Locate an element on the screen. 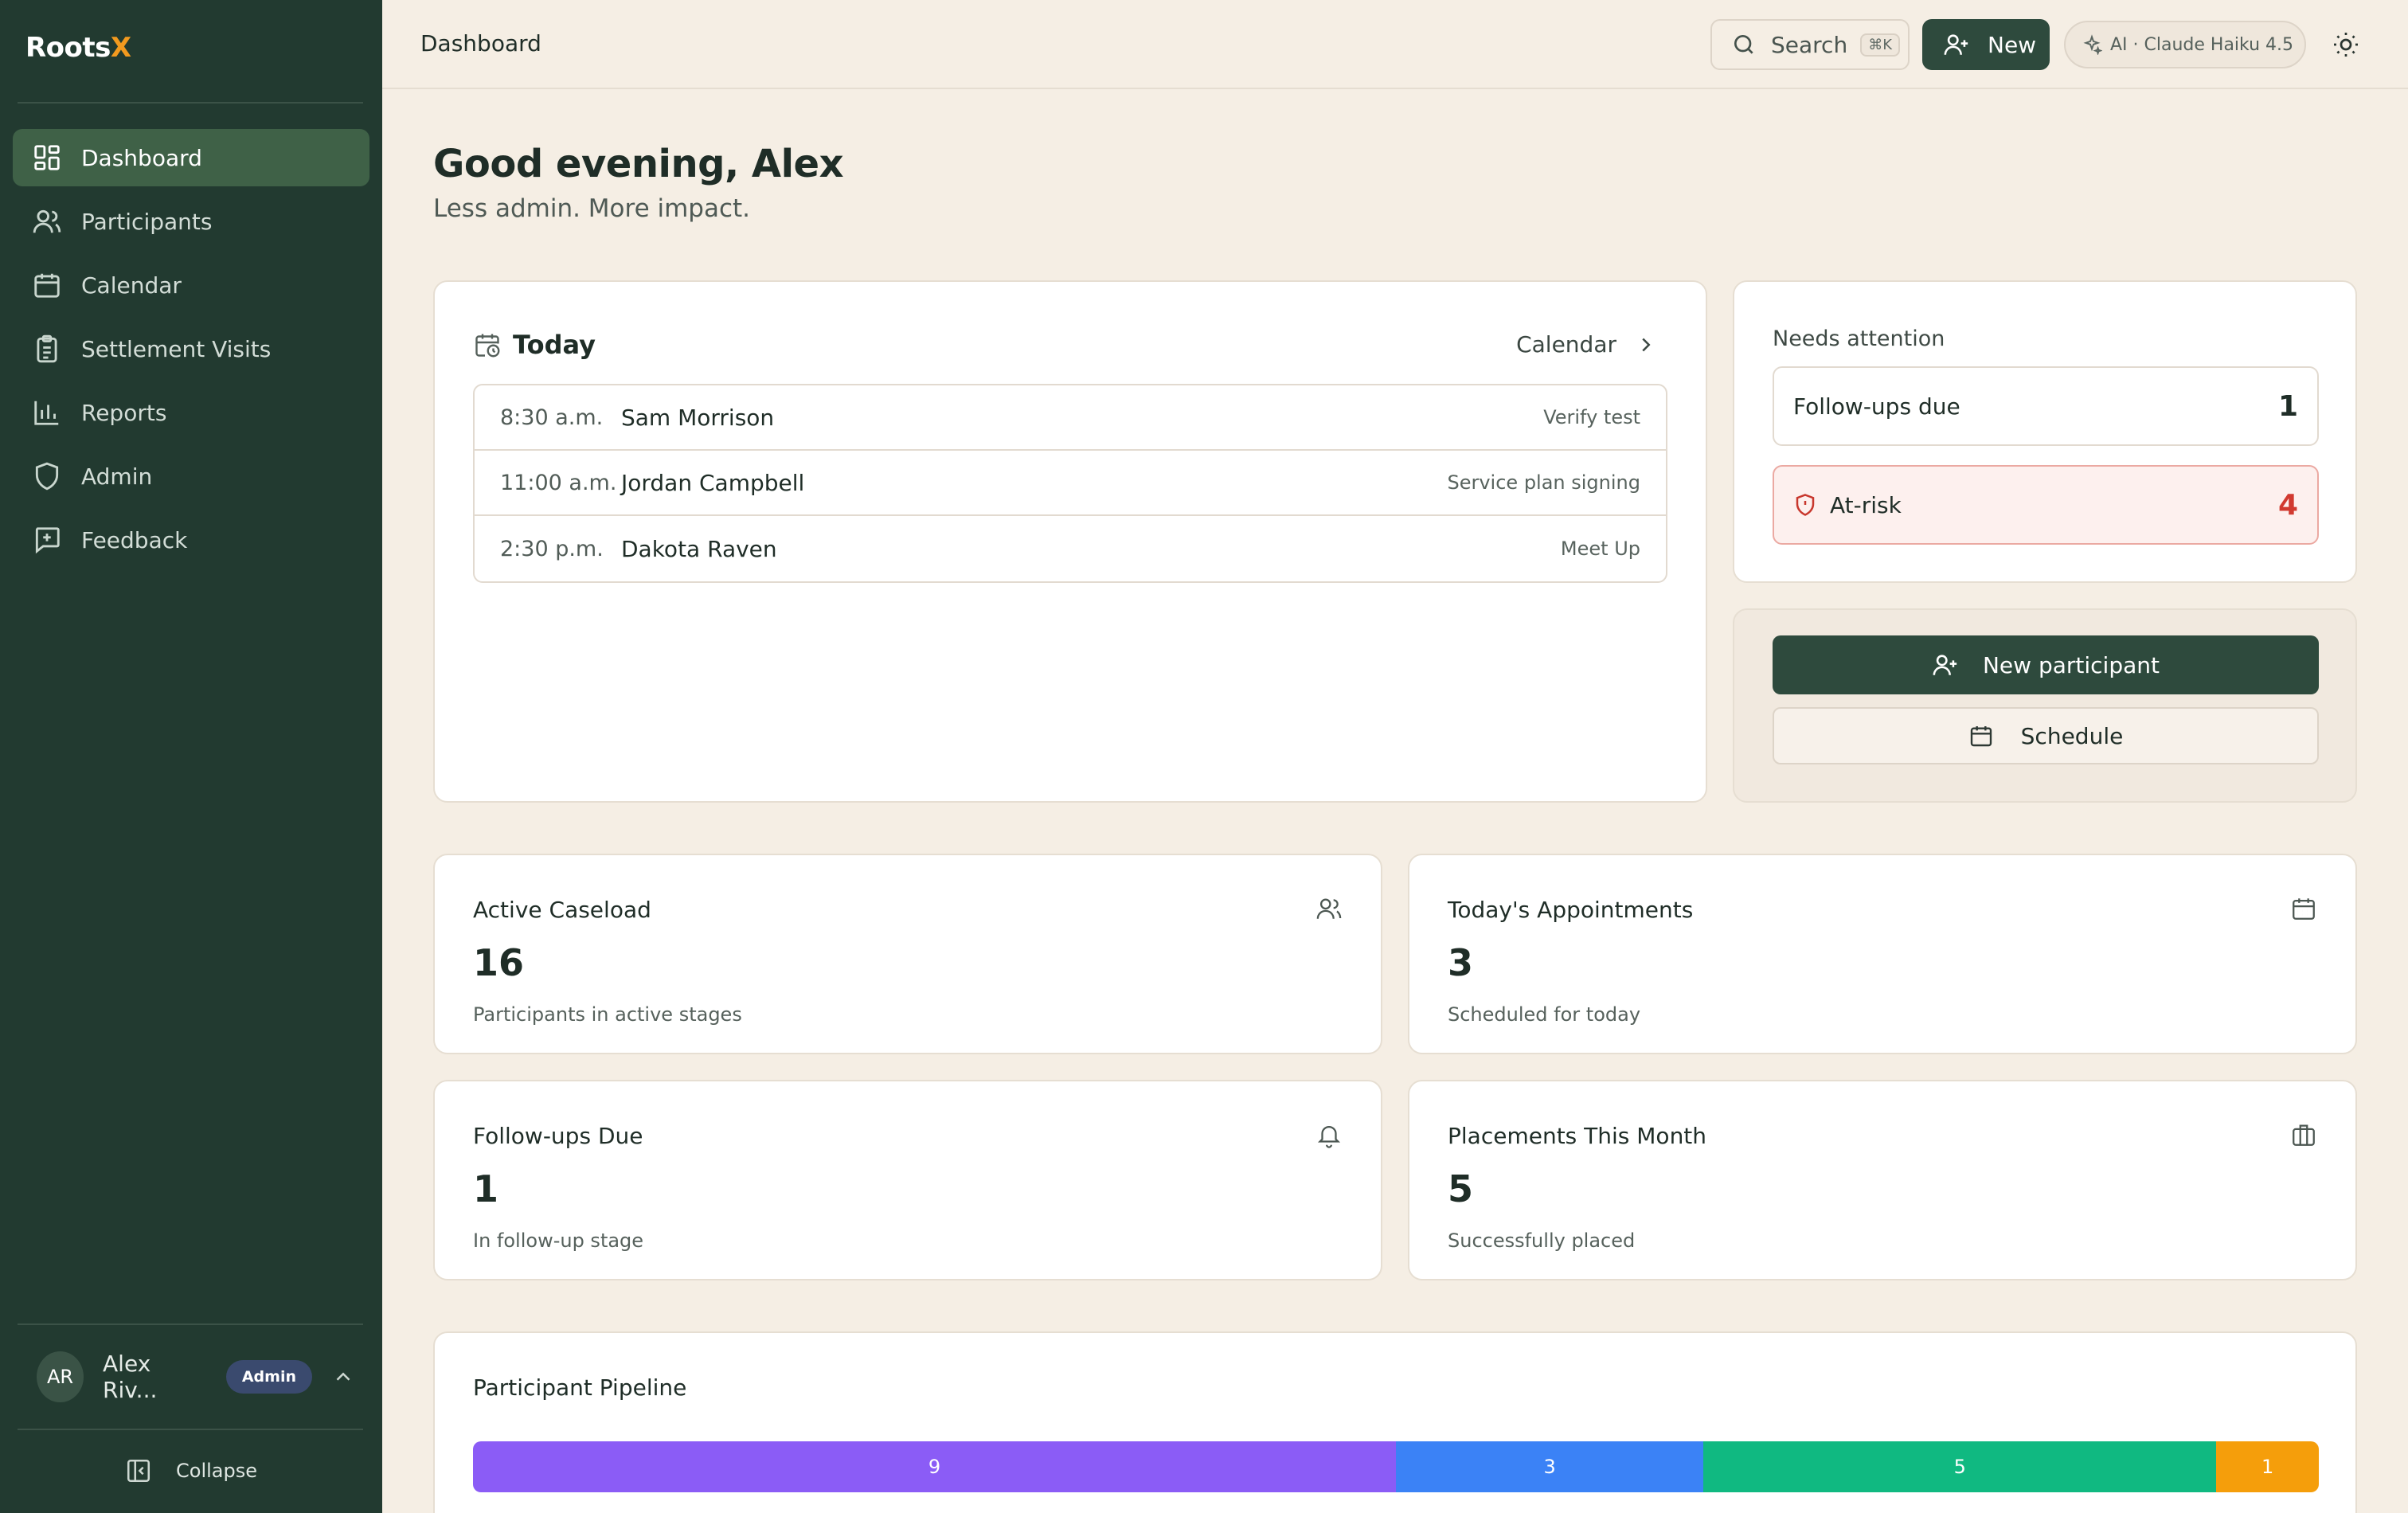  collapse-label: Collapse is located at coordinates (217, 1471).